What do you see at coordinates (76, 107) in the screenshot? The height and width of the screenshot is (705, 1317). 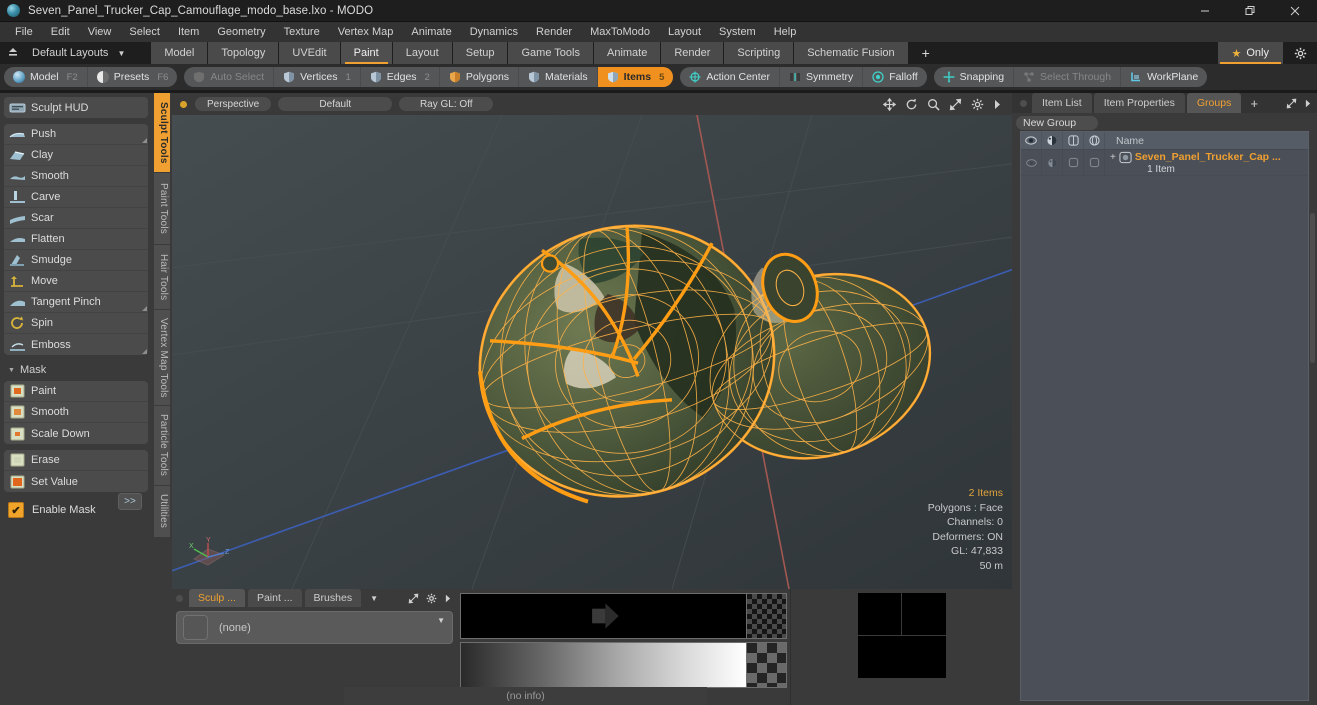 I see `sculpt-hud-row: Sculpt HUD` at bounding box center [76, 107].